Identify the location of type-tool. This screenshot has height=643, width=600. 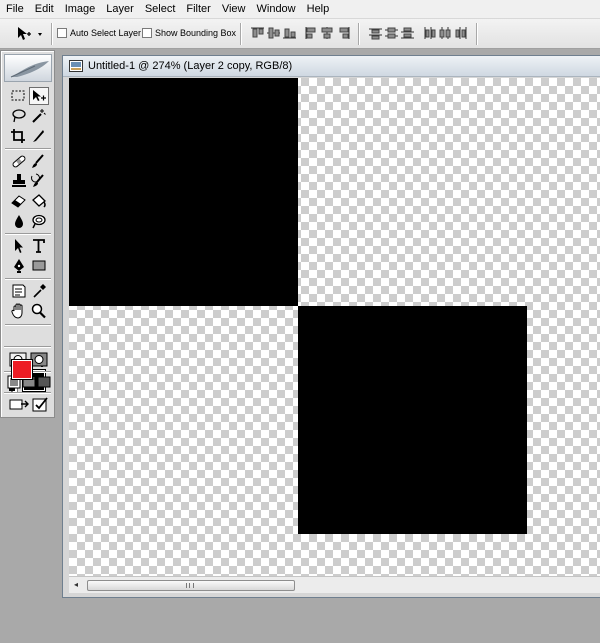
(39, 246).